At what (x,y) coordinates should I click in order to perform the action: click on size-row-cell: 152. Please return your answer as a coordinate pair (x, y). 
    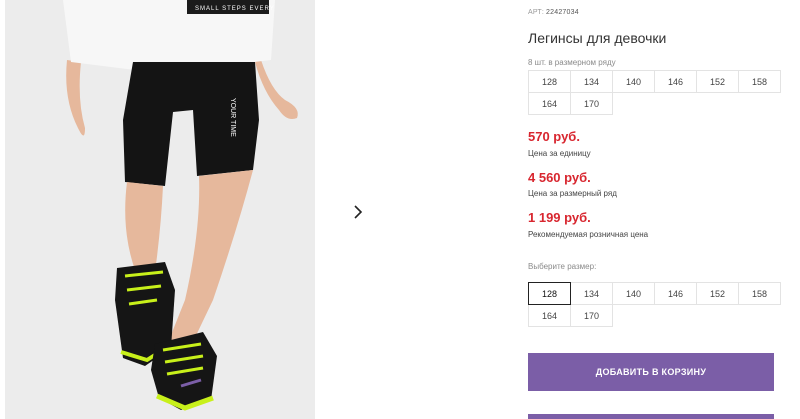
    Looking at the image, I should click on (717, 81).